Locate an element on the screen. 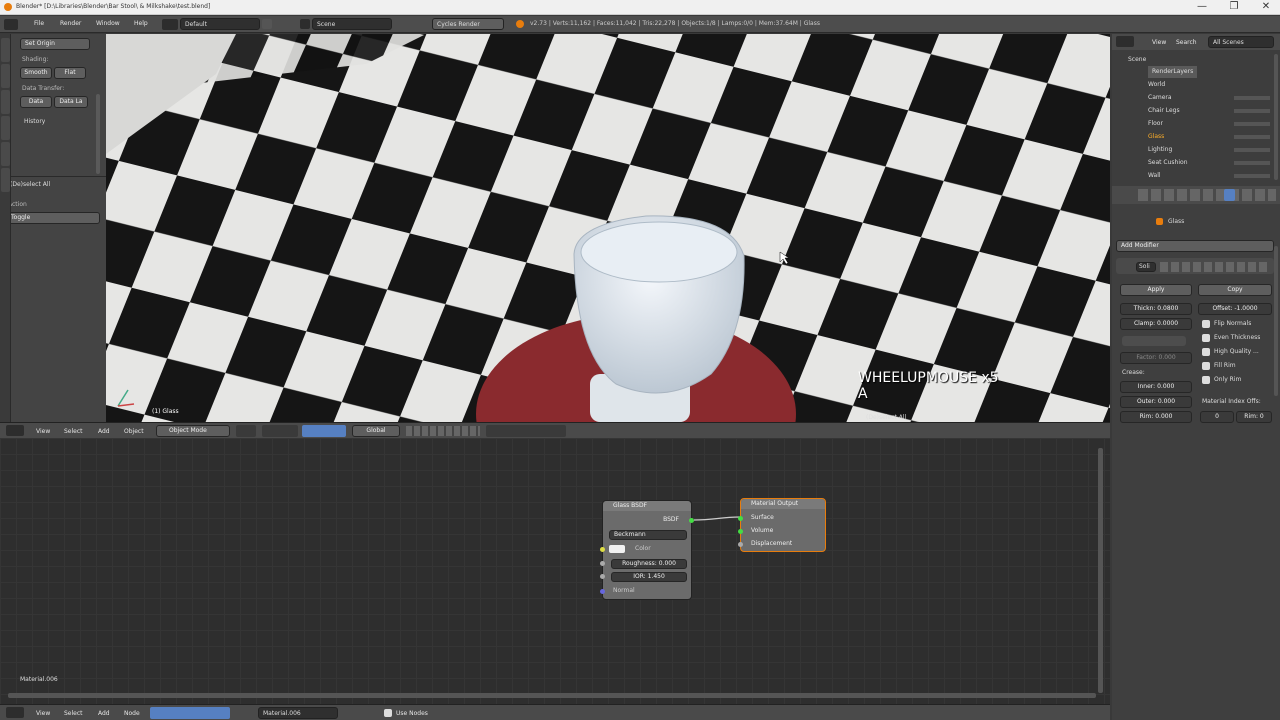 Image resolution: width=1280 pixels, height=720 pixels. context-tab-icons is located at coordinates (1207, 195).